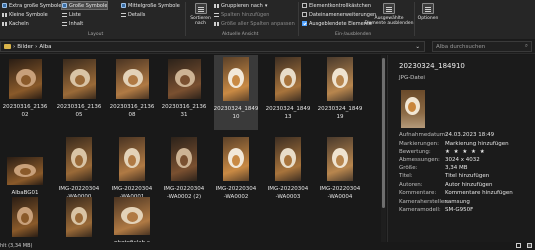  Describe the element at coordinates (340, 172) in the screenshot. I see `file-tile: IMG-20220304 -WA0004` at that location.